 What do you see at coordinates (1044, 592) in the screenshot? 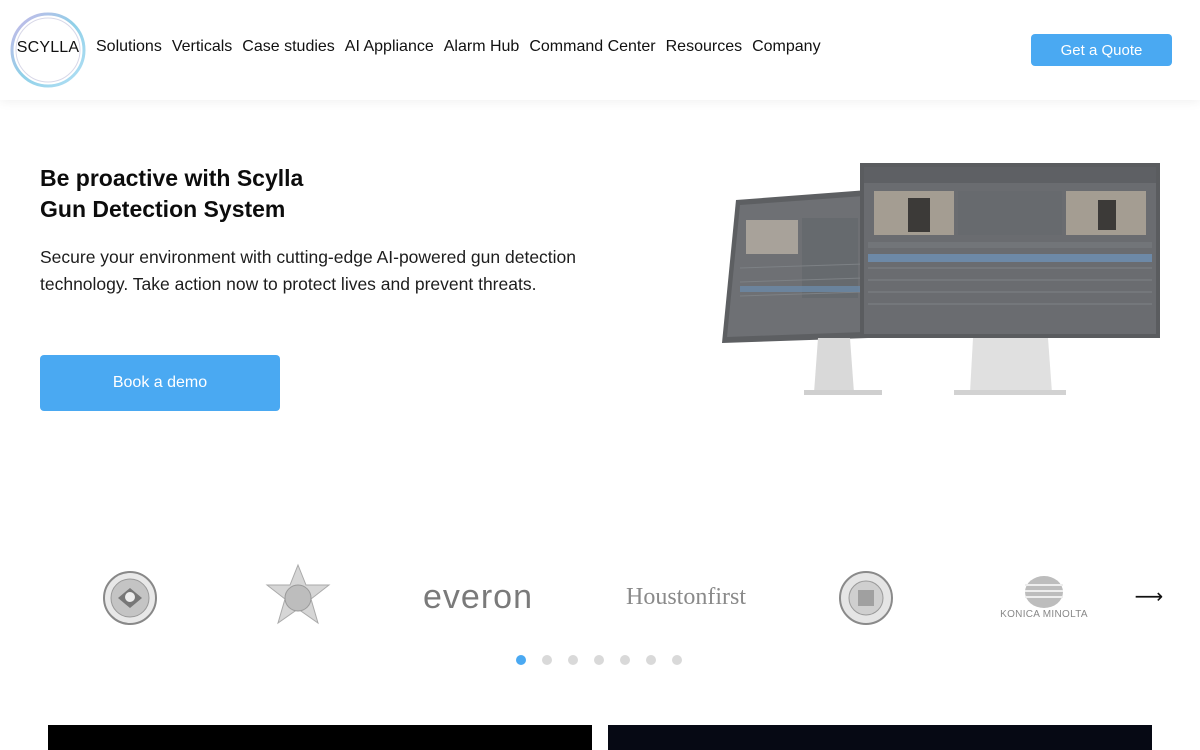
I see `konica-globe-icon` at bounding box center [1044, 592].